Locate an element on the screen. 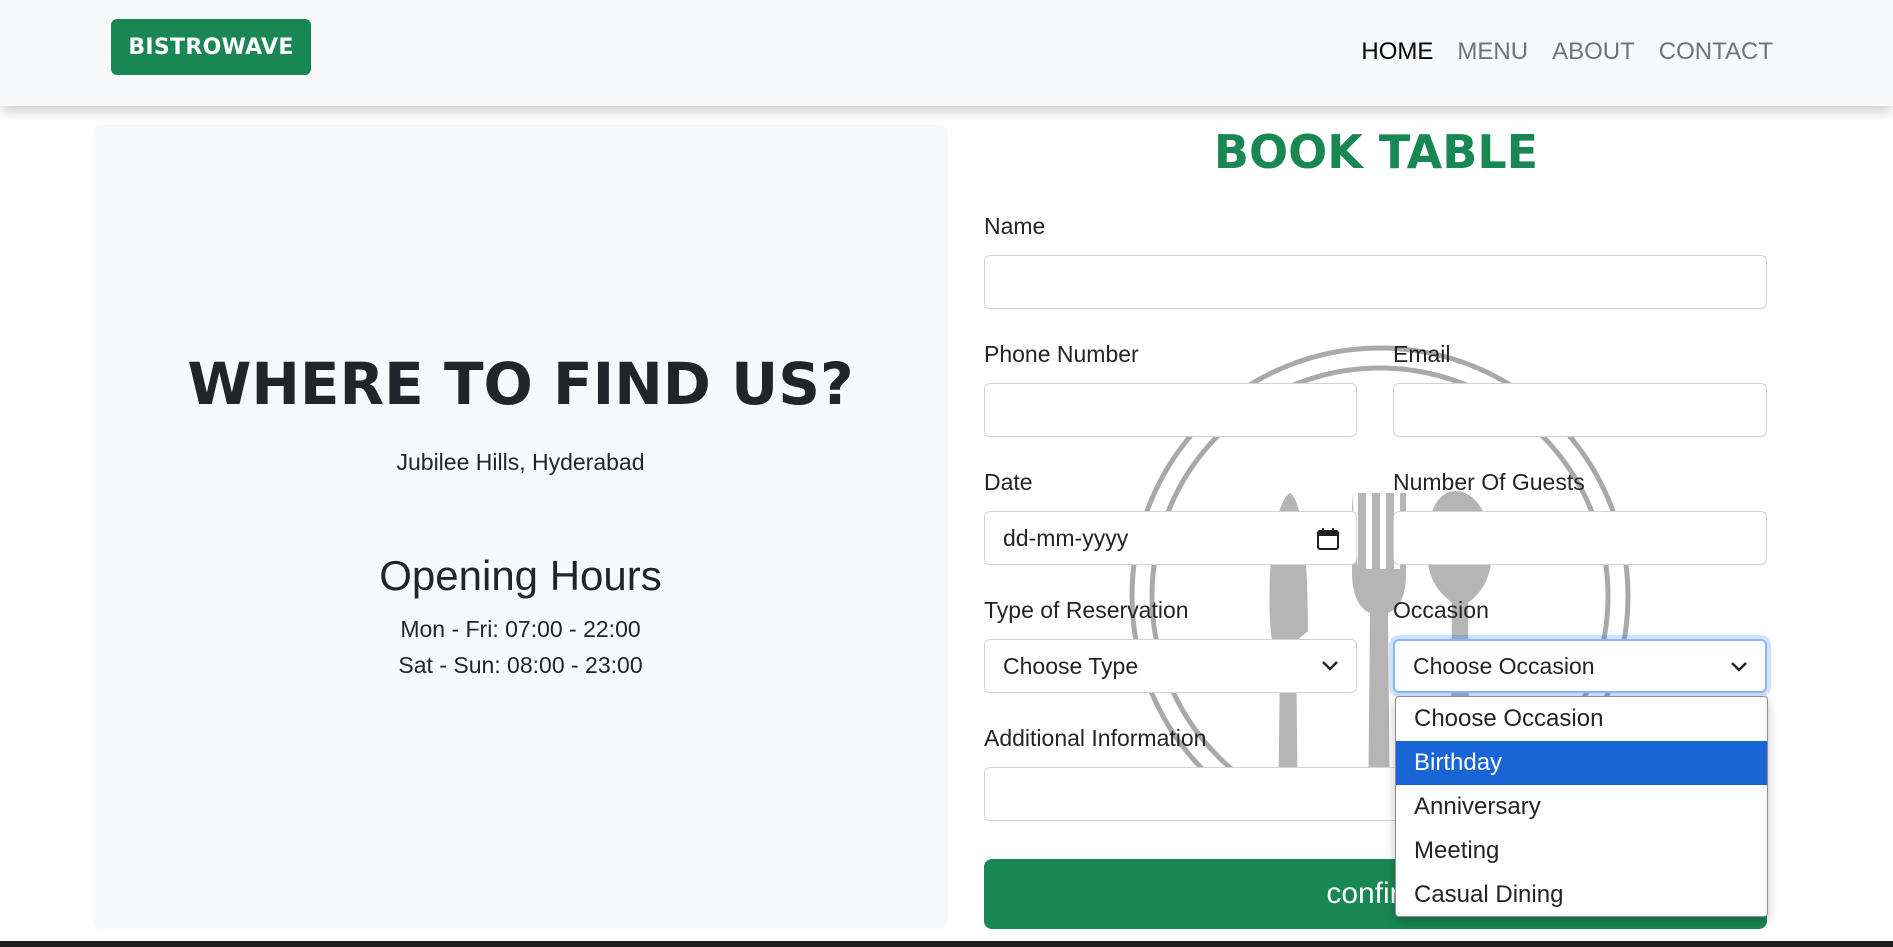 This screenshot has width=1893, height=947. phone-label: Phone Number is located at coordinates (1061, 354).